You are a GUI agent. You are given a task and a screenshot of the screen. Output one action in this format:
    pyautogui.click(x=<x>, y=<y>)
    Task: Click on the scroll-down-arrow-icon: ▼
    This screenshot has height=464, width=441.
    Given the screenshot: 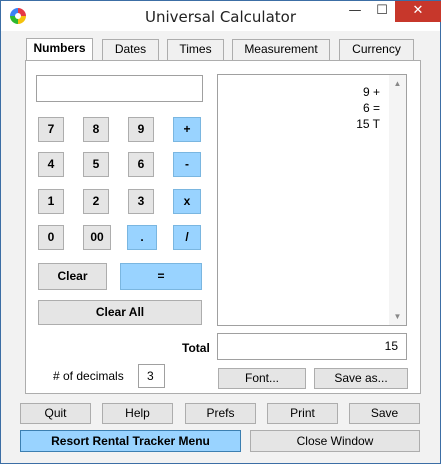 What is the action you would take?
    pyautogui.click(x=397, y=316)
    